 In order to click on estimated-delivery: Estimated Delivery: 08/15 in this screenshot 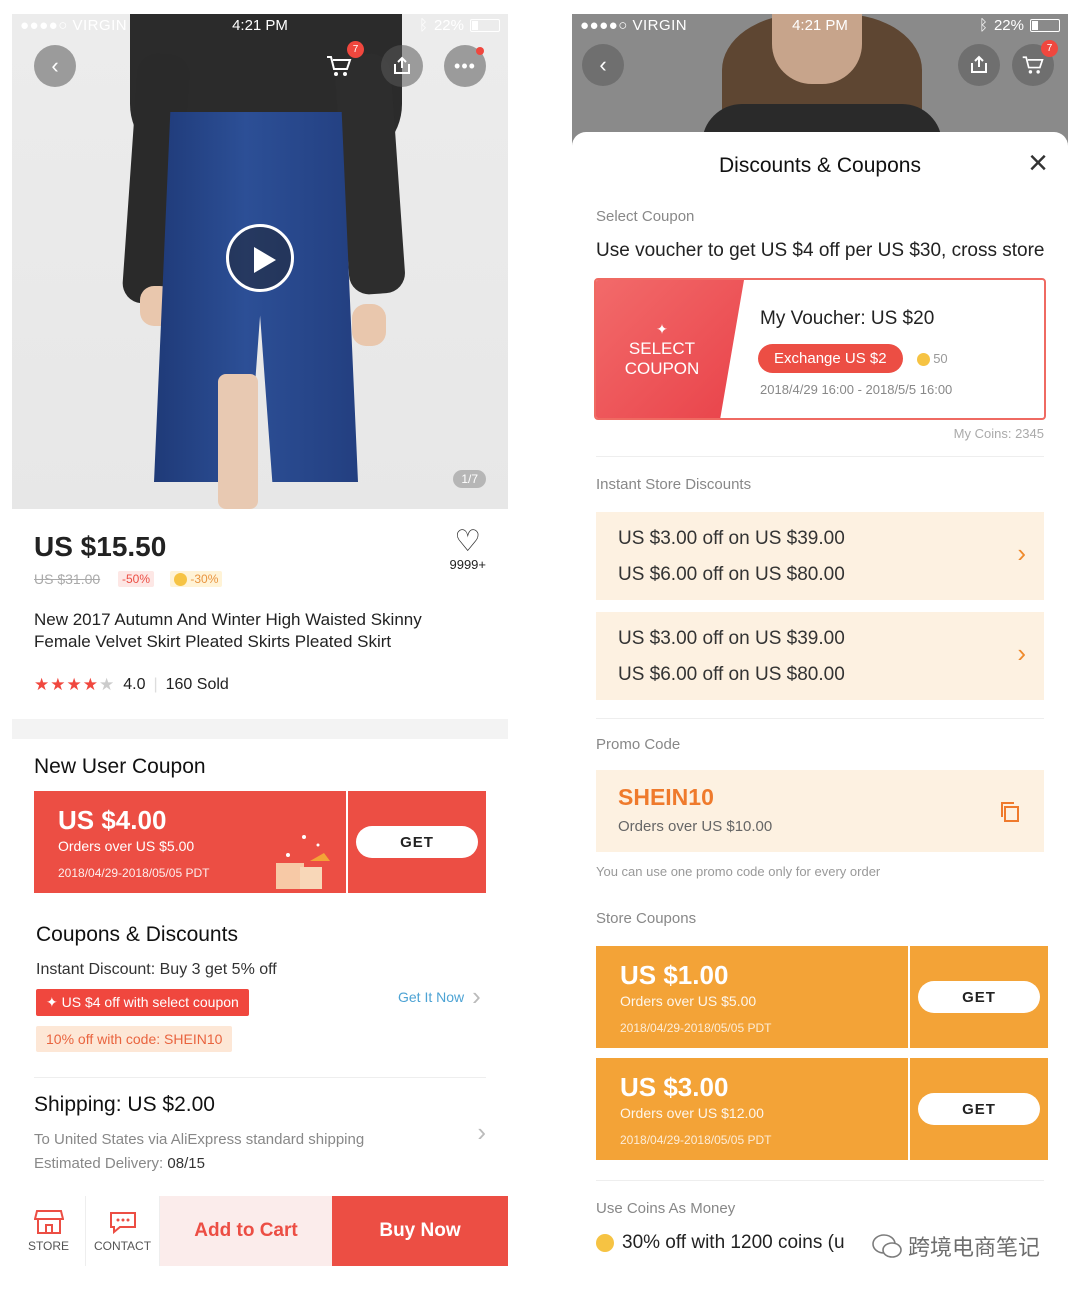, I will do `click(119, 1163)`.